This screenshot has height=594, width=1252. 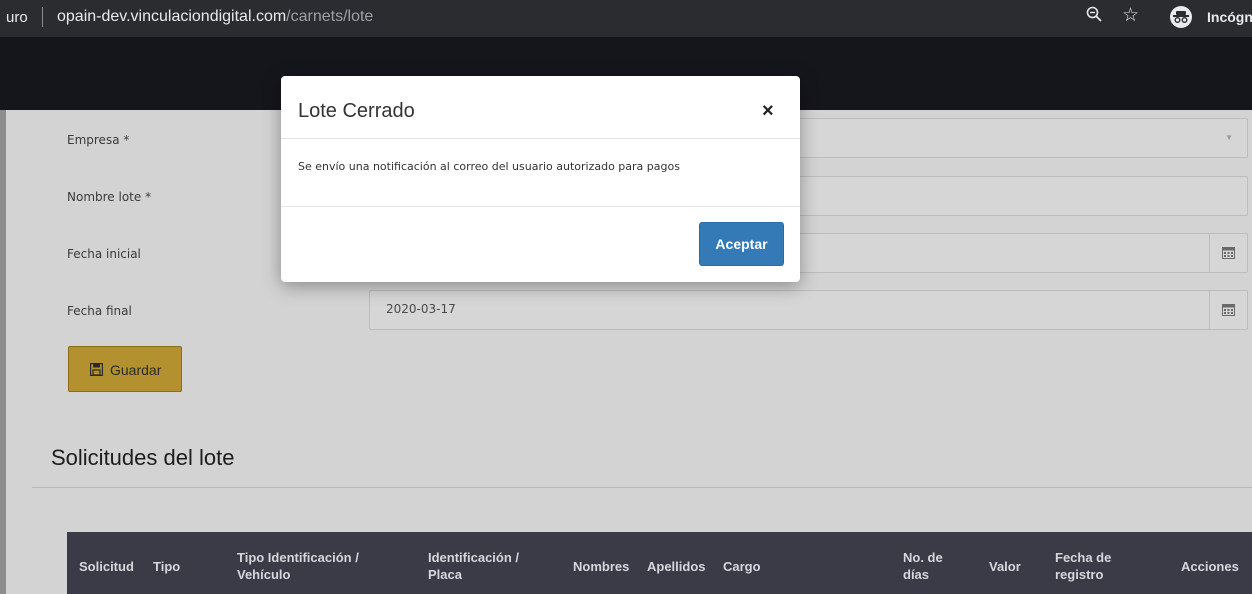 I want to click on th-registro: registro, so click(x=1079, y=574).